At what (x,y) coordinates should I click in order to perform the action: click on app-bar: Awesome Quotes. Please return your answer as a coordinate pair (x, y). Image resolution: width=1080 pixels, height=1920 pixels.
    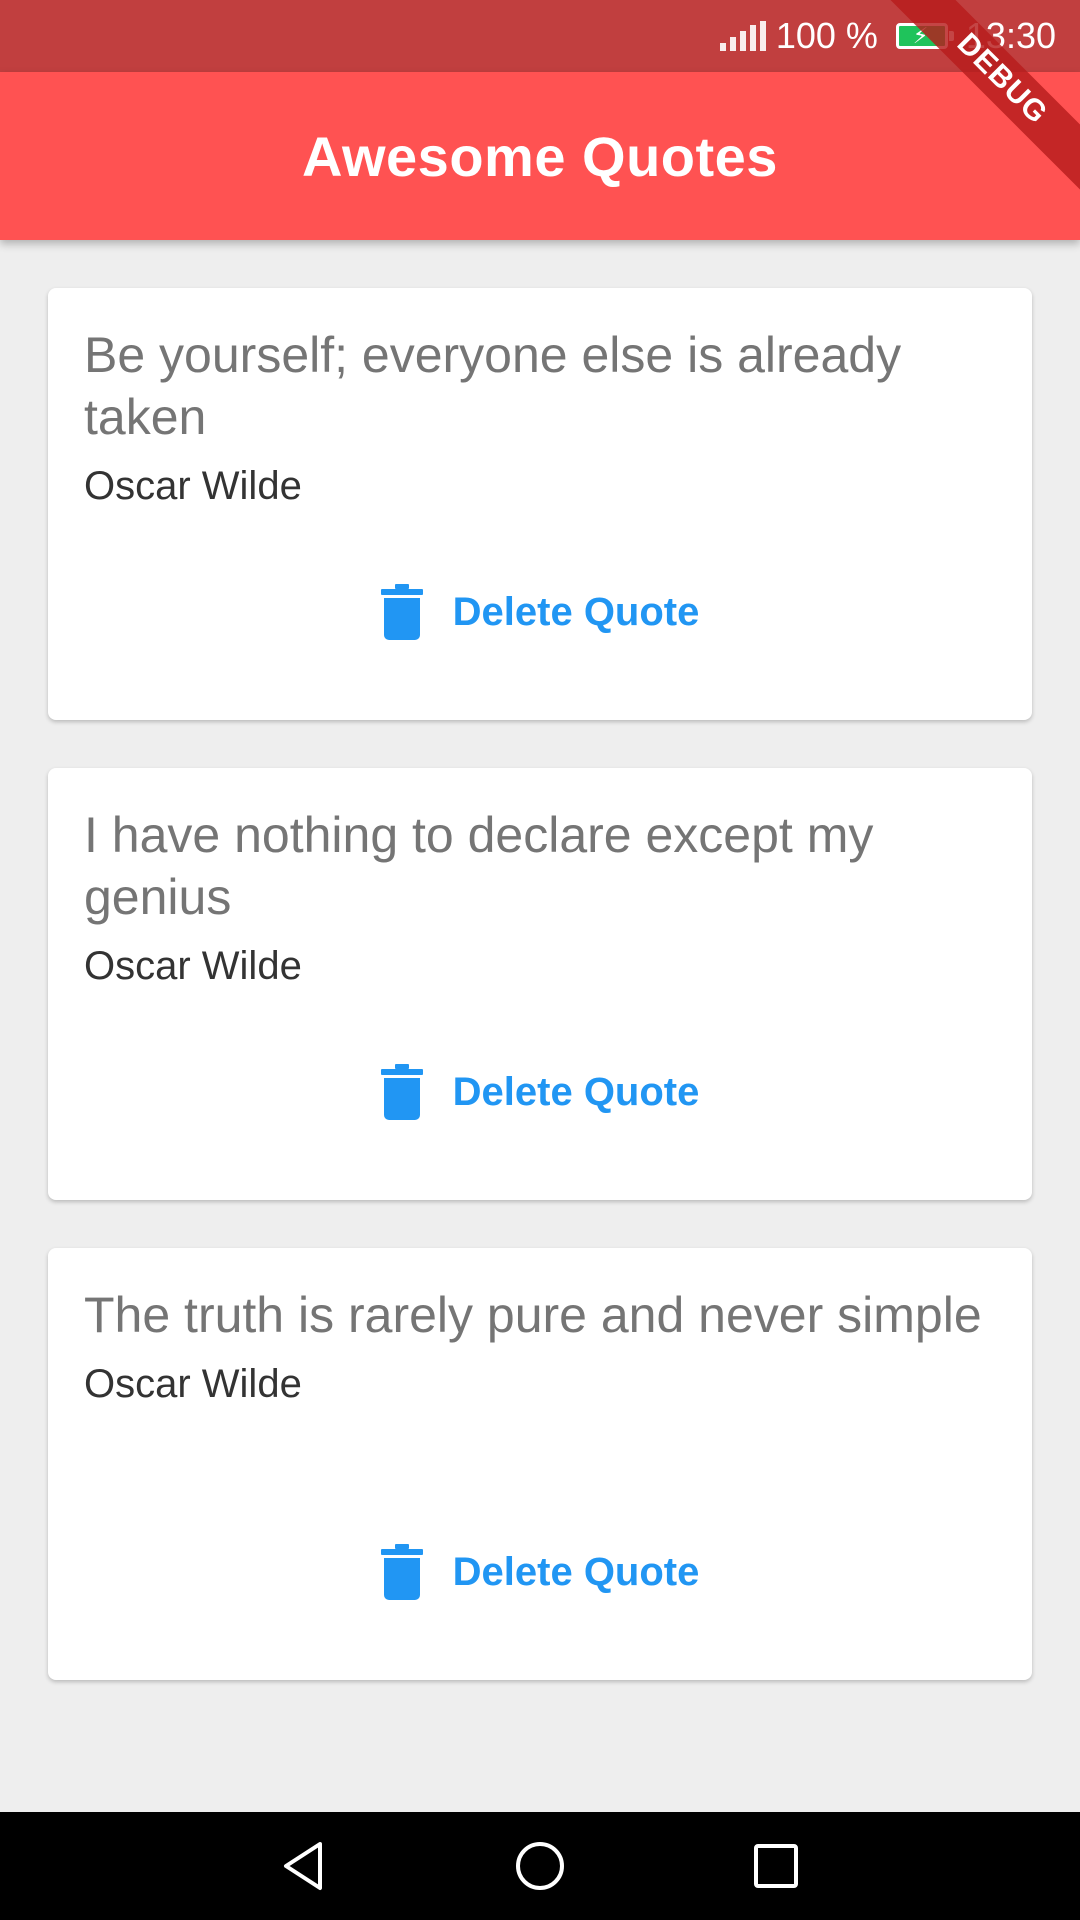
    Looking at the image, I should click on (540, 156).